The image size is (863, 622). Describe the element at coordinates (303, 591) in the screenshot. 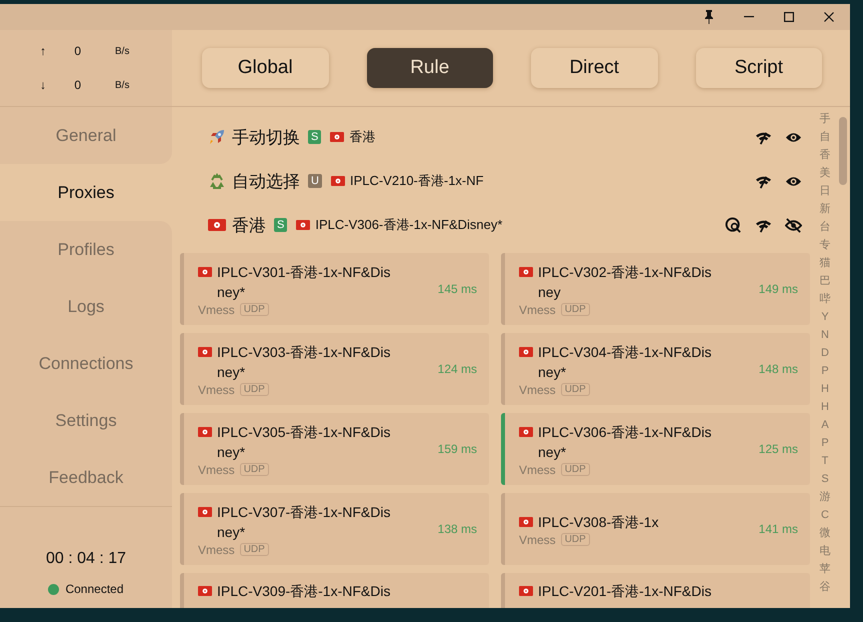

I see `proxy-name: IPLC-V309-香港-1x-NF&Dis` at that location.